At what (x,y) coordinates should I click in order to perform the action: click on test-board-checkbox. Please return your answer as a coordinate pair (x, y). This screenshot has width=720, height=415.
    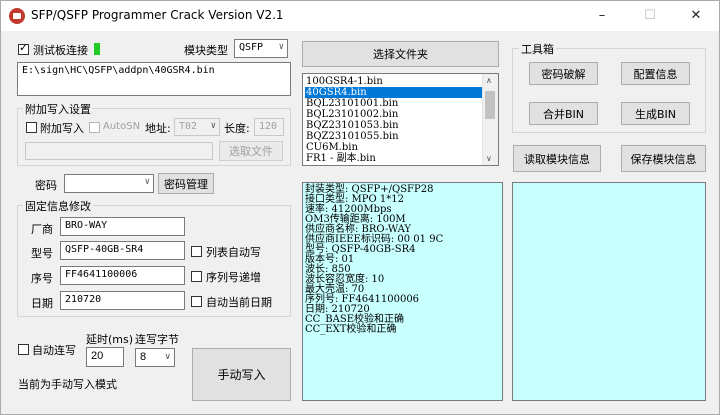
    Looking at the image, I should click on (23, 48).